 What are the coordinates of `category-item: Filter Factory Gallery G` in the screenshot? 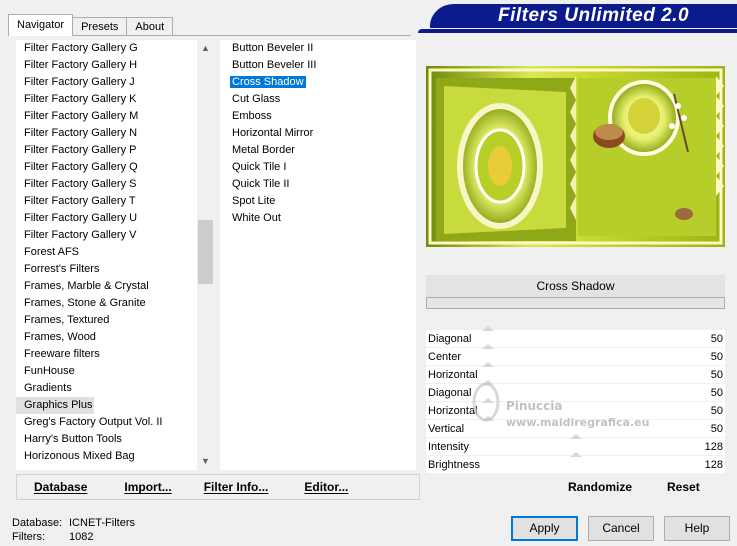 It's located at (115, 48).